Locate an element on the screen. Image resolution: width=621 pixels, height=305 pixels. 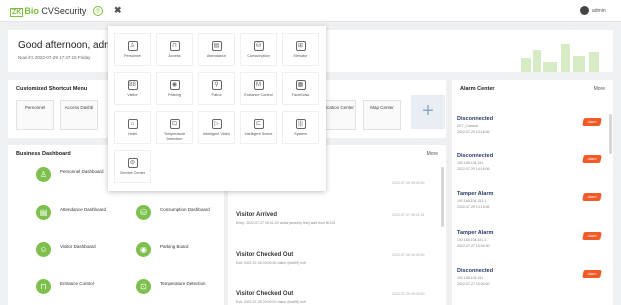
menu-item-system: ||| System is located at coordinates (300, 127).